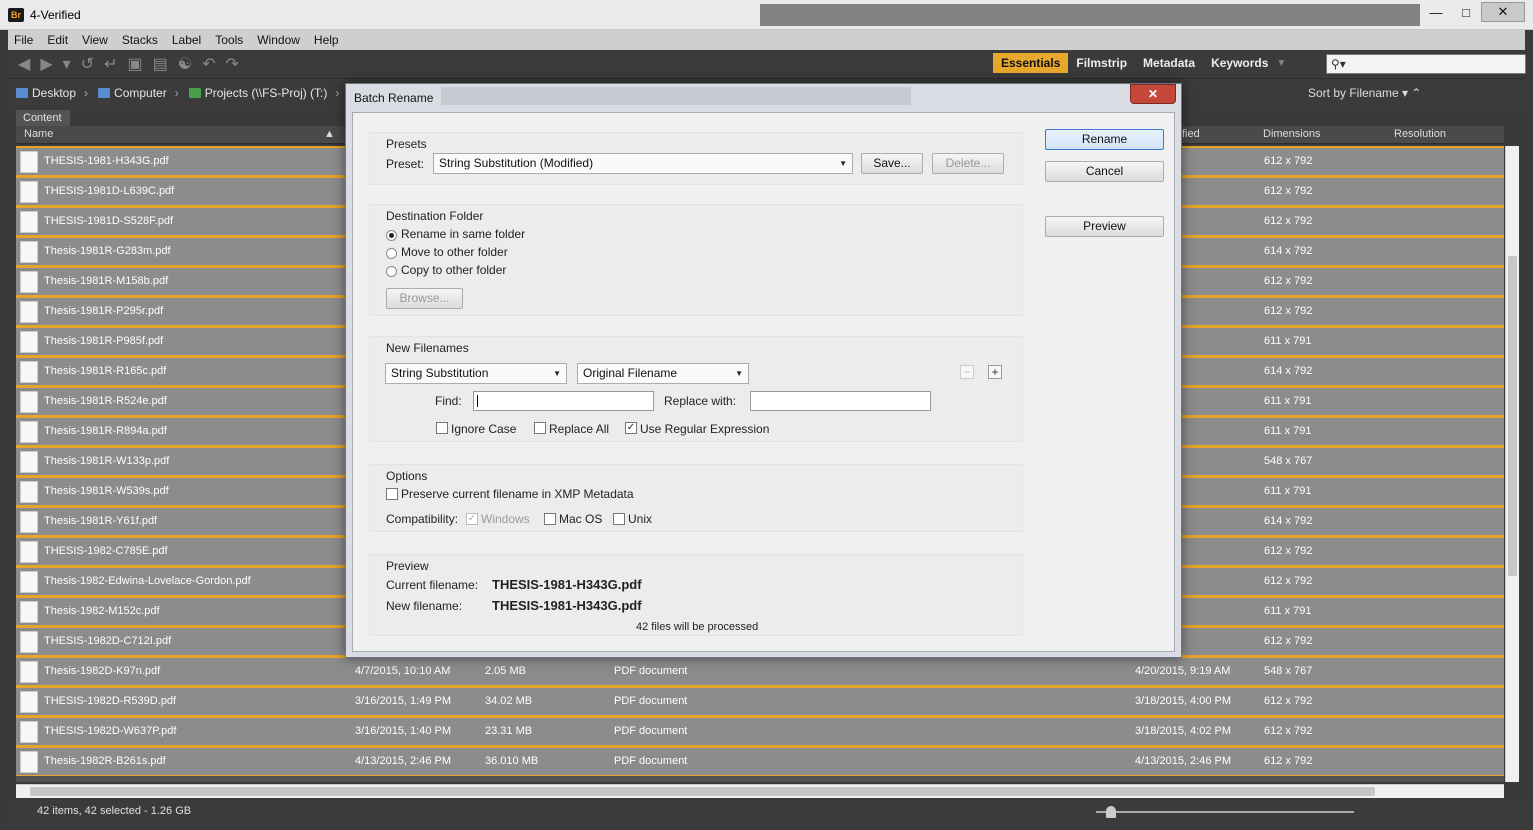  What do you see at coordinates (391, 253) in the screenshot?
I see `radio-move-other-folder` at bounding box center [391, 253].